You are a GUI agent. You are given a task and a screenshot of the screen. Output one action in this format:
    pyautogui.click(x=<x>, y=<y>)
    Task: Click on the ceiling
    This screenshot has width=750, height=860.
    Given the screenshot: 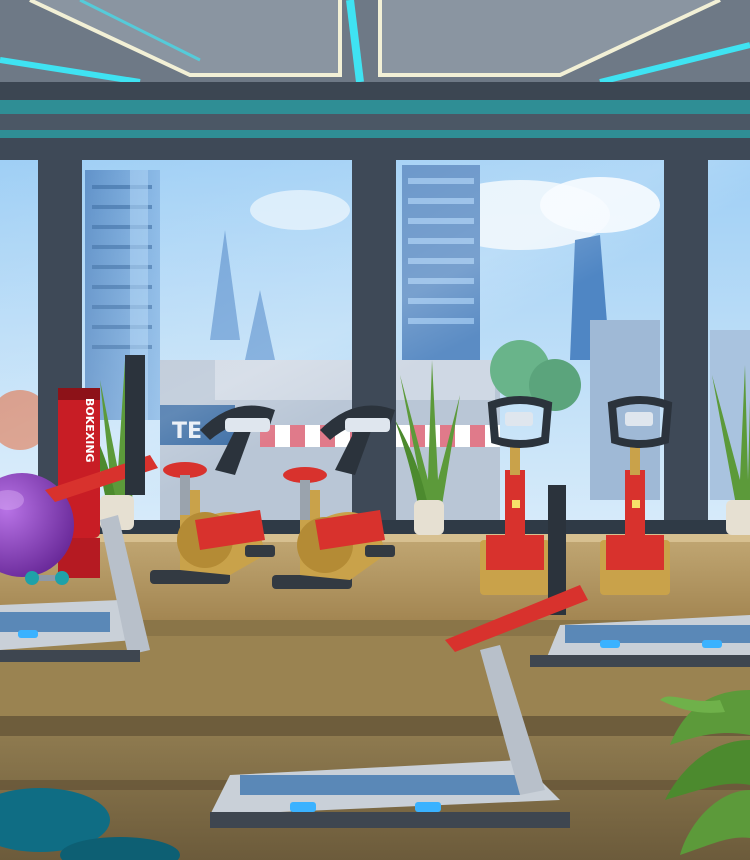 What is the action you would take?
    pyautogui.click(x=375, y=45)
    